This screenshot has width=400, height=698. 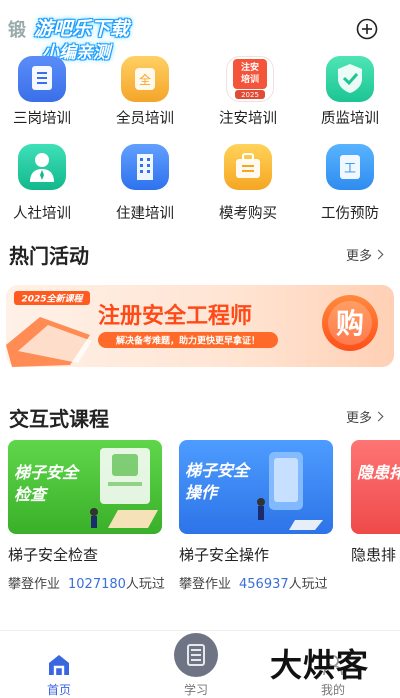 I want to click on watermark-dim-text: 锻, so click(x=17, y=30).